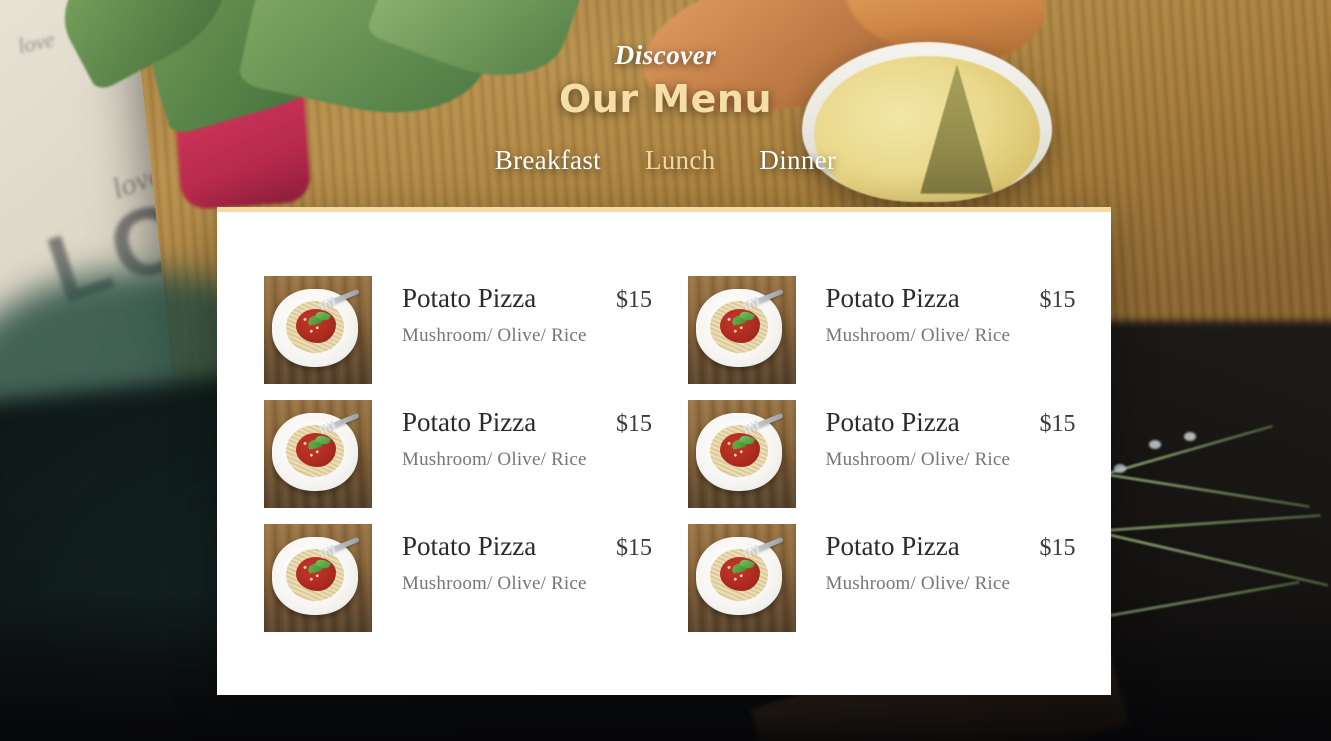 Image resolution: width=1331 pixels, height=741 pixels. What do you see at coordinates (665, 99) in the screenshot?
I see `page-title: Our Menu` at bounding box center [665, 99].